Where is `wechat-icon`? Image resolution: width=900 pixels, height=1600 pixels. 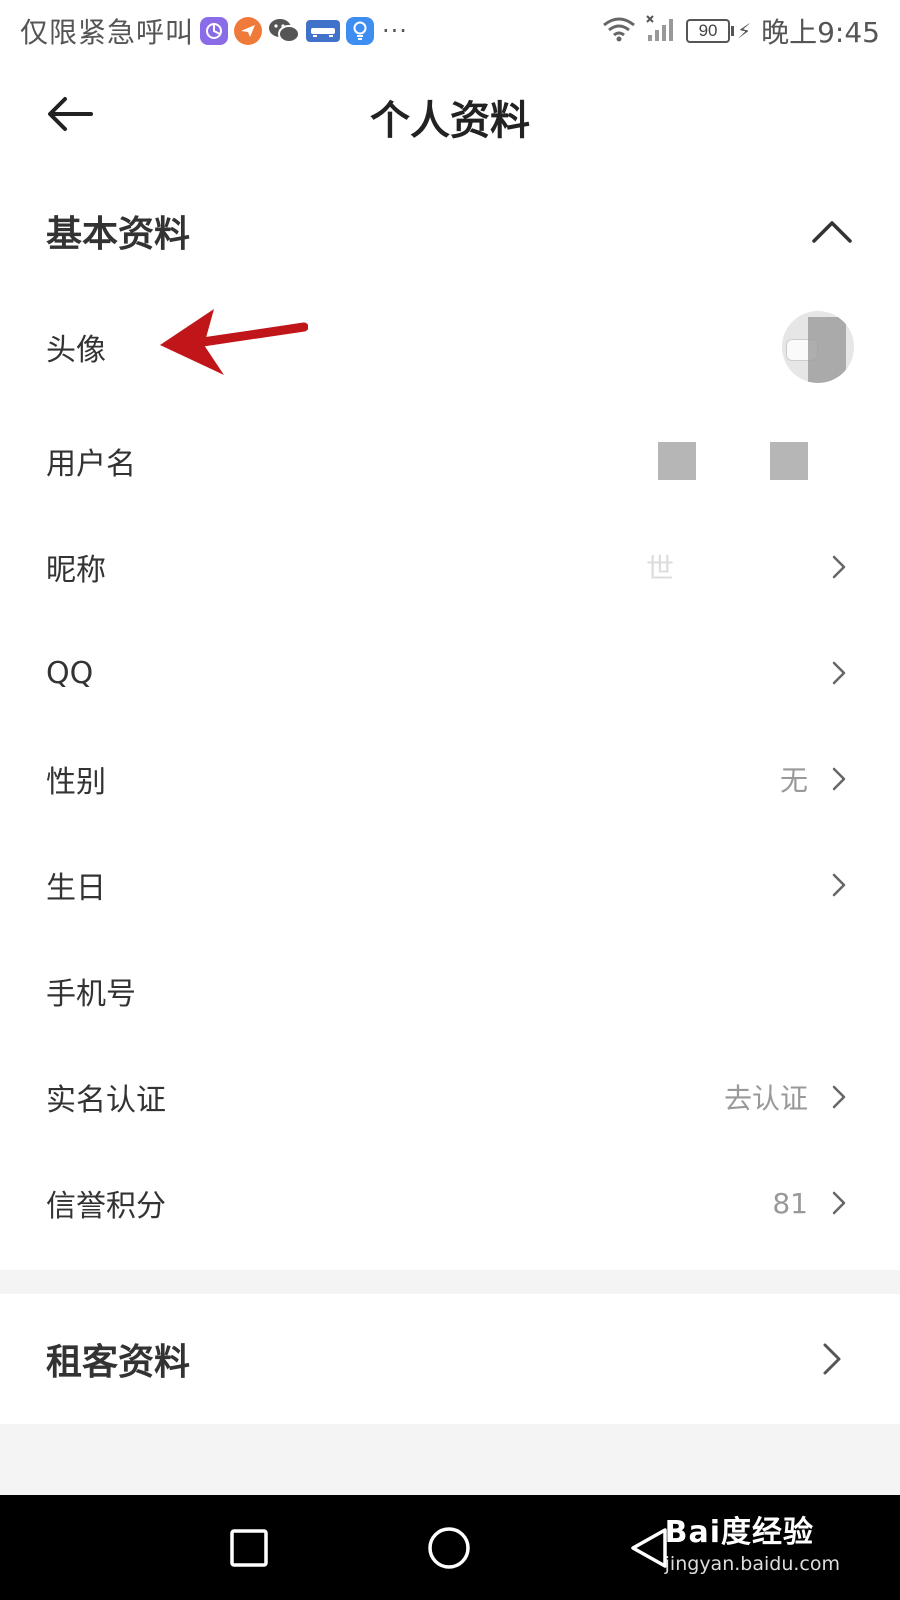 wechat-icon is located at coordinates (284, 31).